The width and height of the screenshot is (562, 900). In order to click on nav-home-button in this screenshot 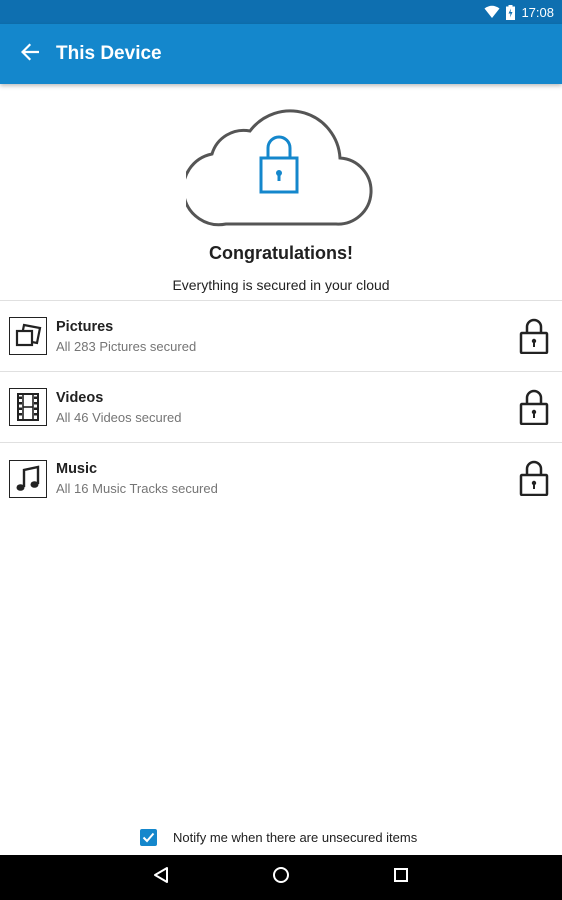, I will do `click(281, 877)`.